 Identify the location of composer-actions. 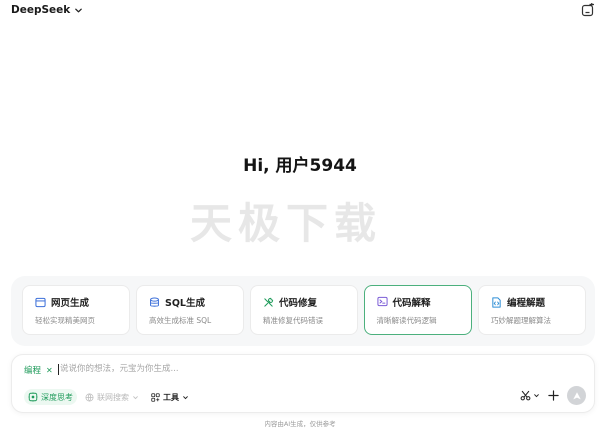
(553, 395).